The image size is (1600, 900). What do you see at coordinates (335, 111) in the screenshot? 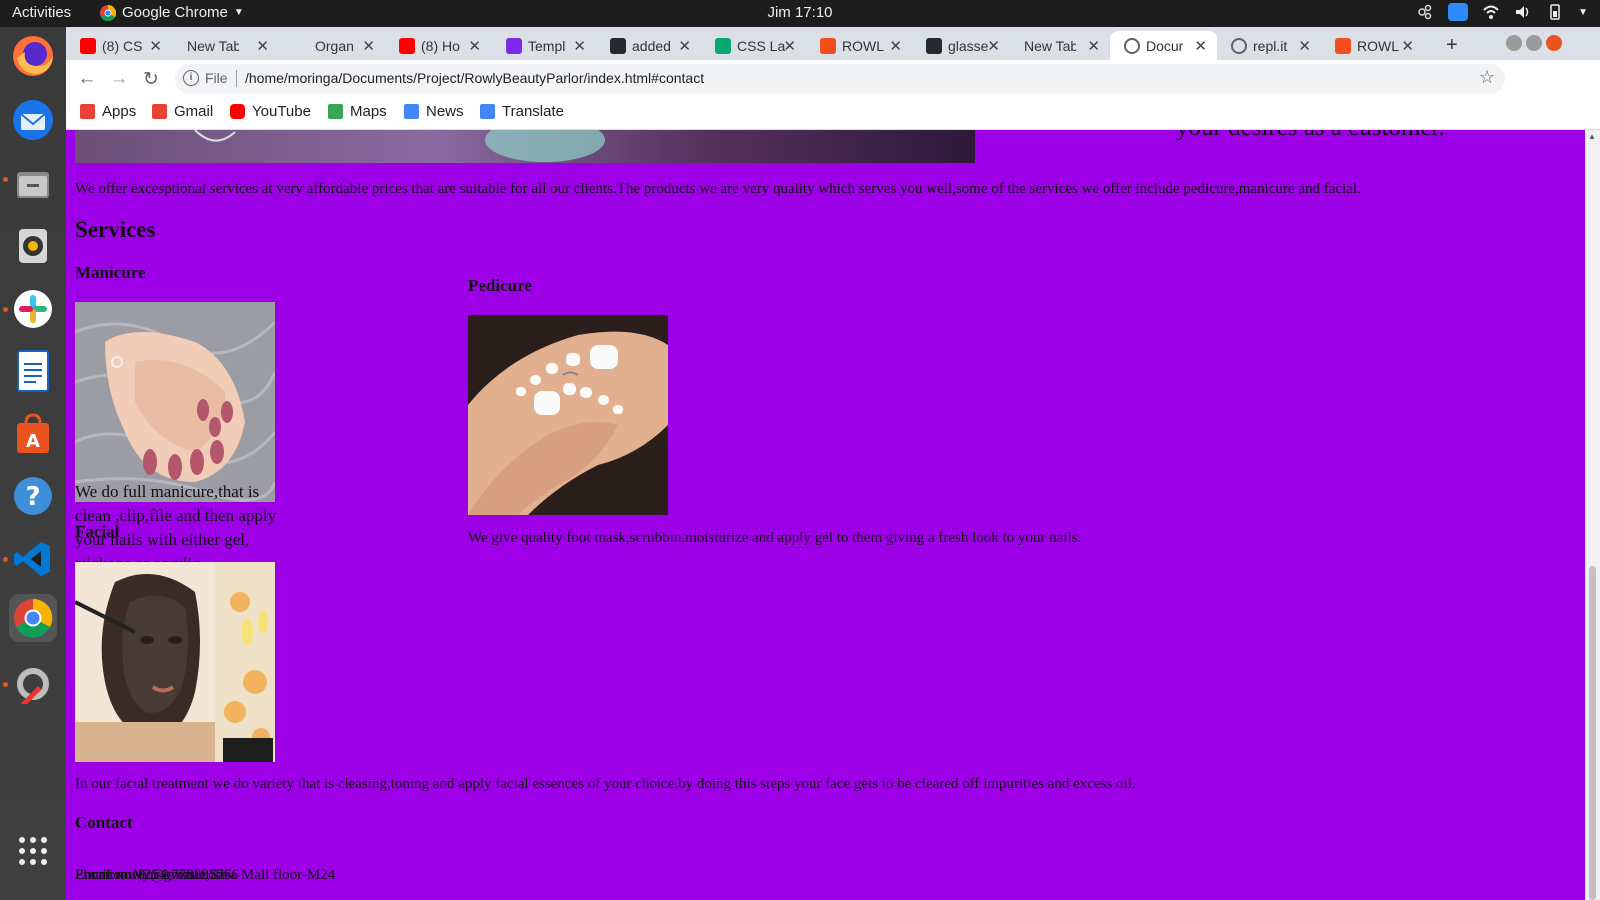
I see `maps-icon` at bounding box center [335, 111].